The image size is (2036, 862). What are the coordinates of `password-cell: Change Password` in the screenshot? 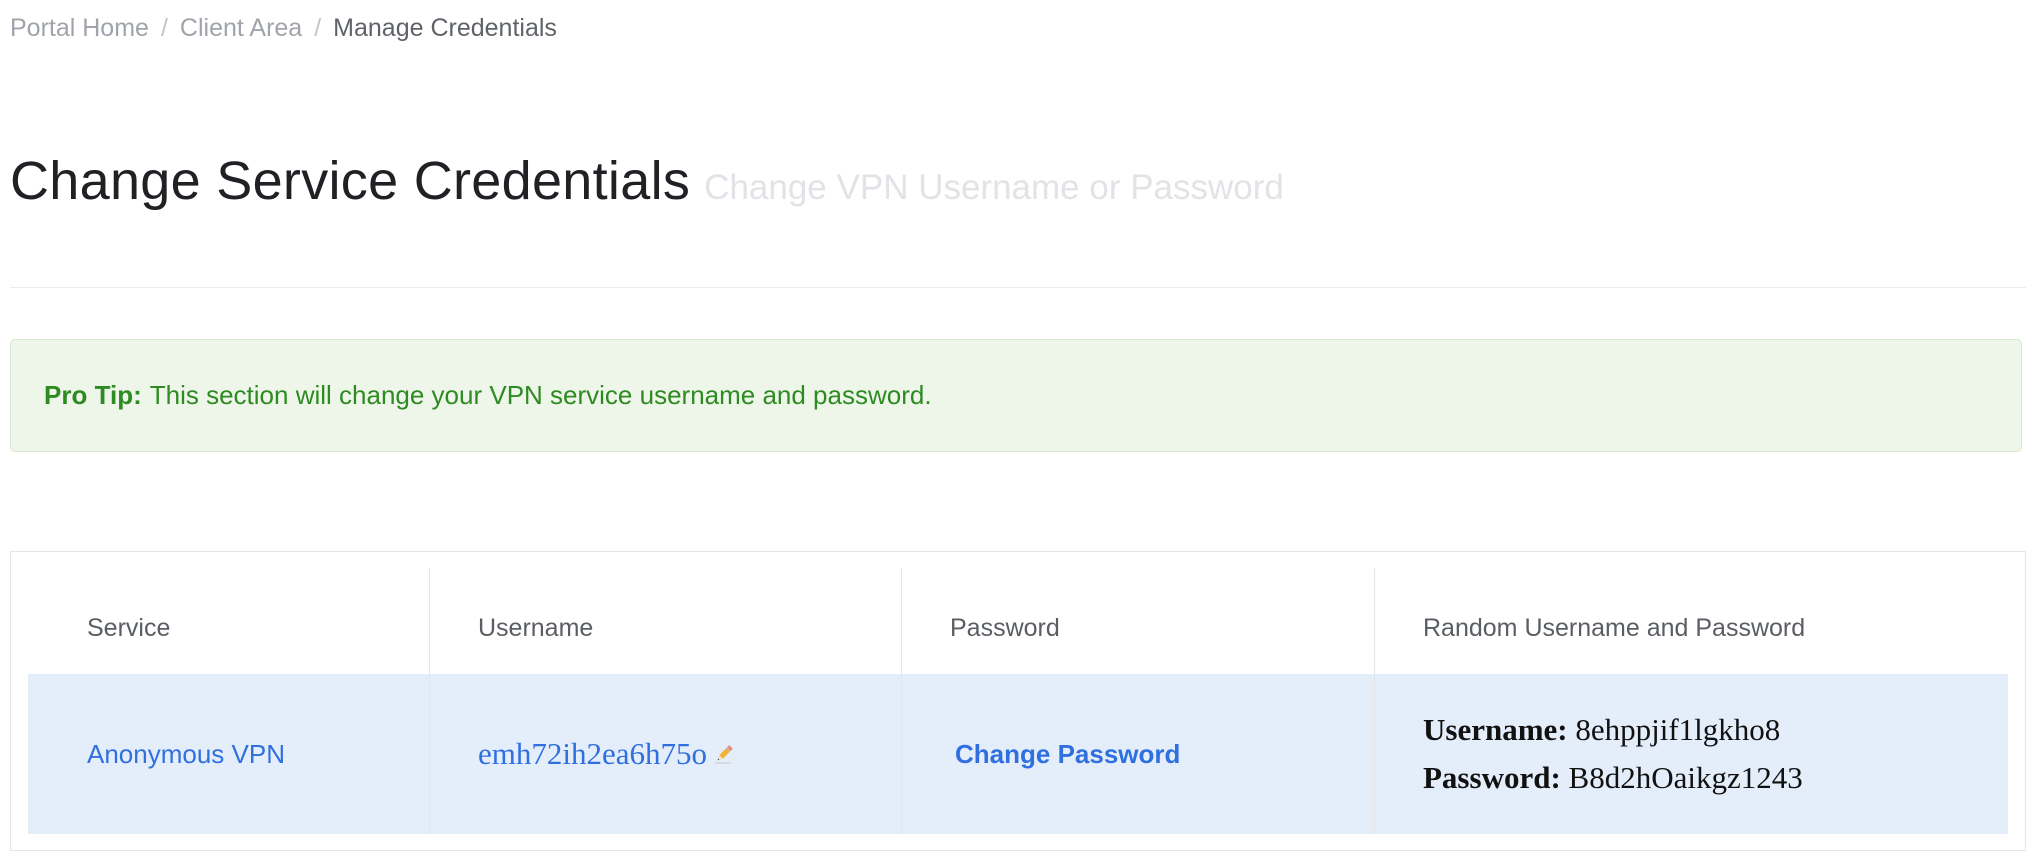 It's located at (1137, 754).